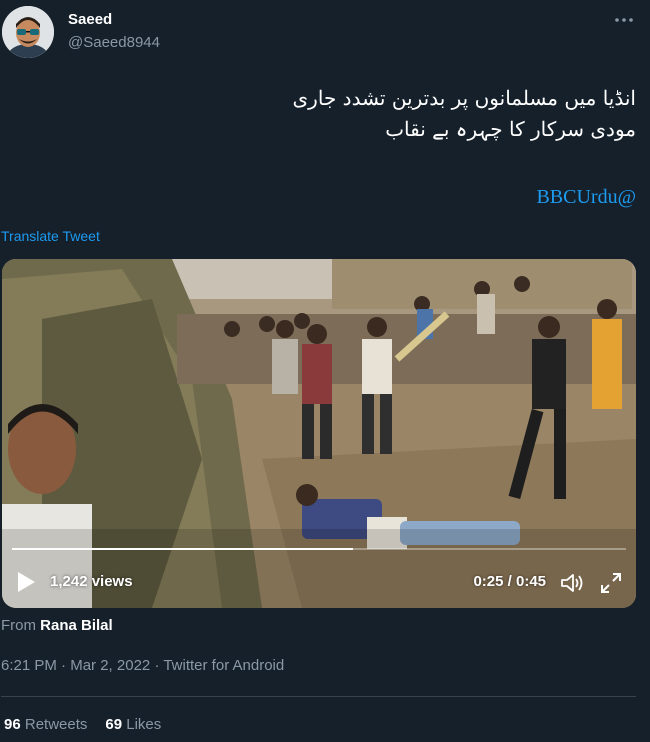 The width and height of the screenshot is (650, 742). I want to click on tweet-text-line-1: انڈیا میں مسلمانوں پر بدترین تشدد جاری, so click(464, 98).